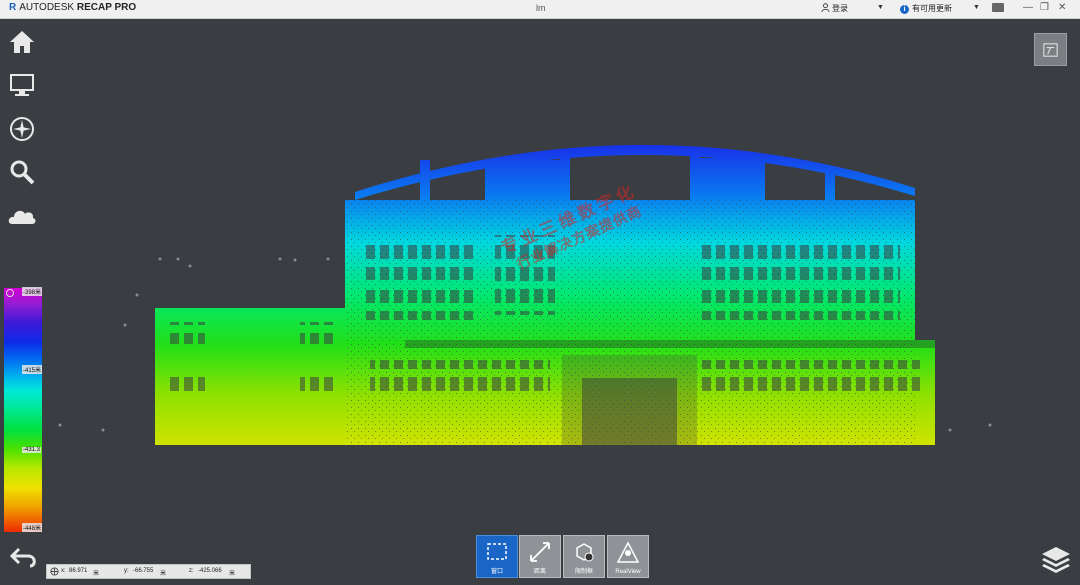 The width and height of the screenshot is (1080, 585). I want to click on legend-tick: -398米, so click(32, 291).